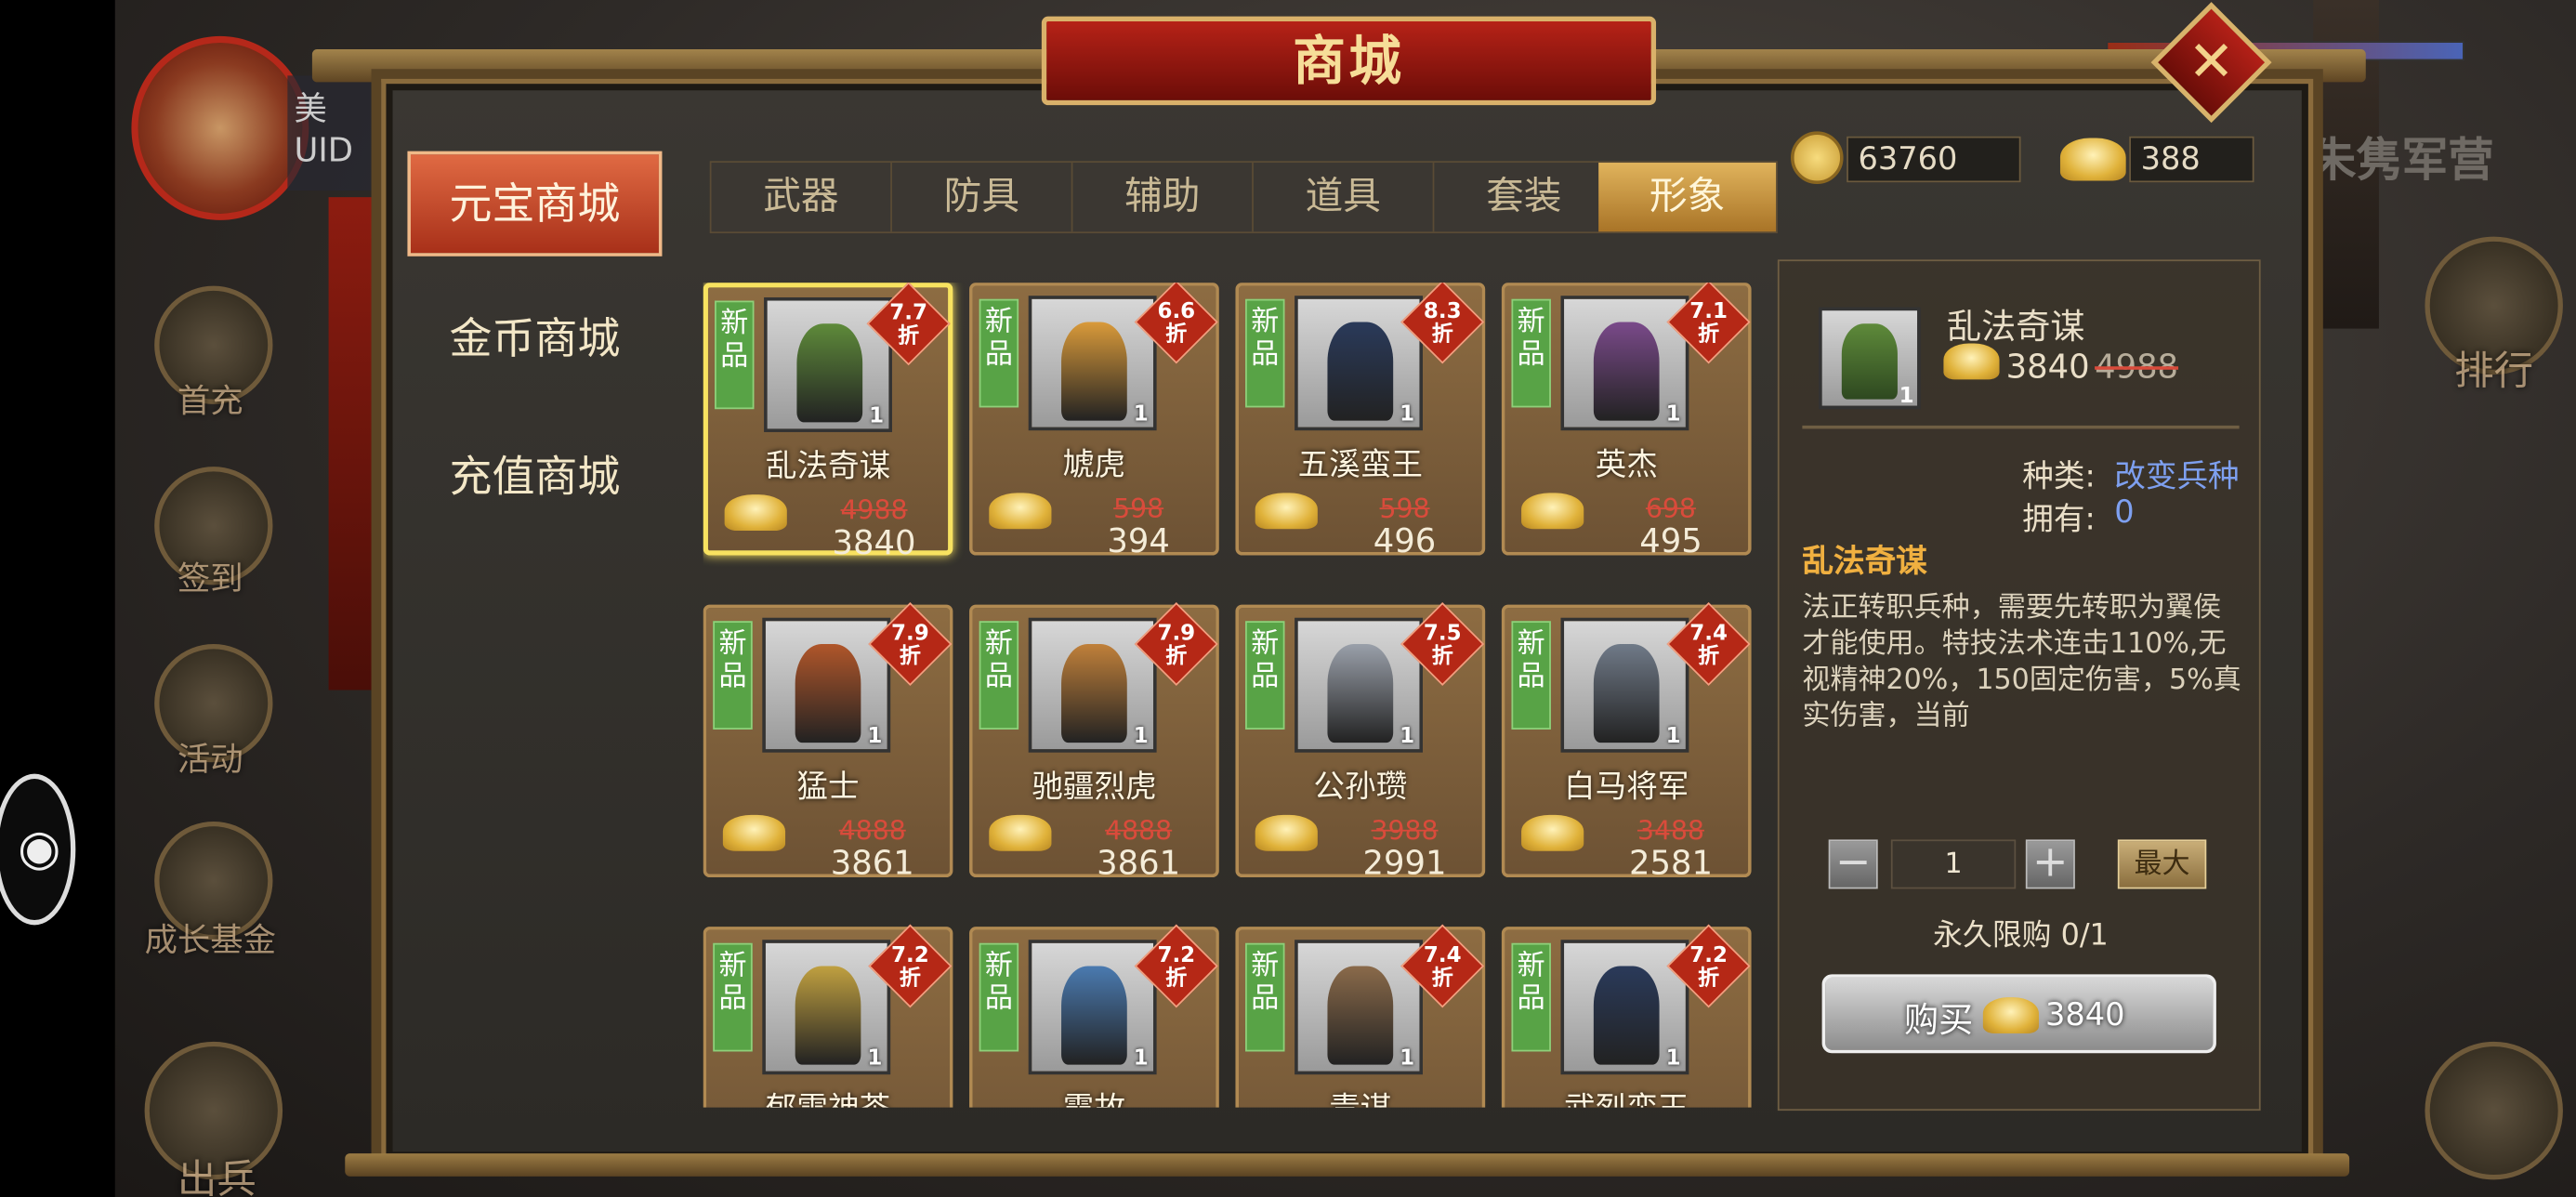 The height and width of the screenshot is (1197, 2576). What do you see at coordinates (38, 849) in the screenshot?
I see `floating-assist-button: ◉` at bounding box center [38, 849].